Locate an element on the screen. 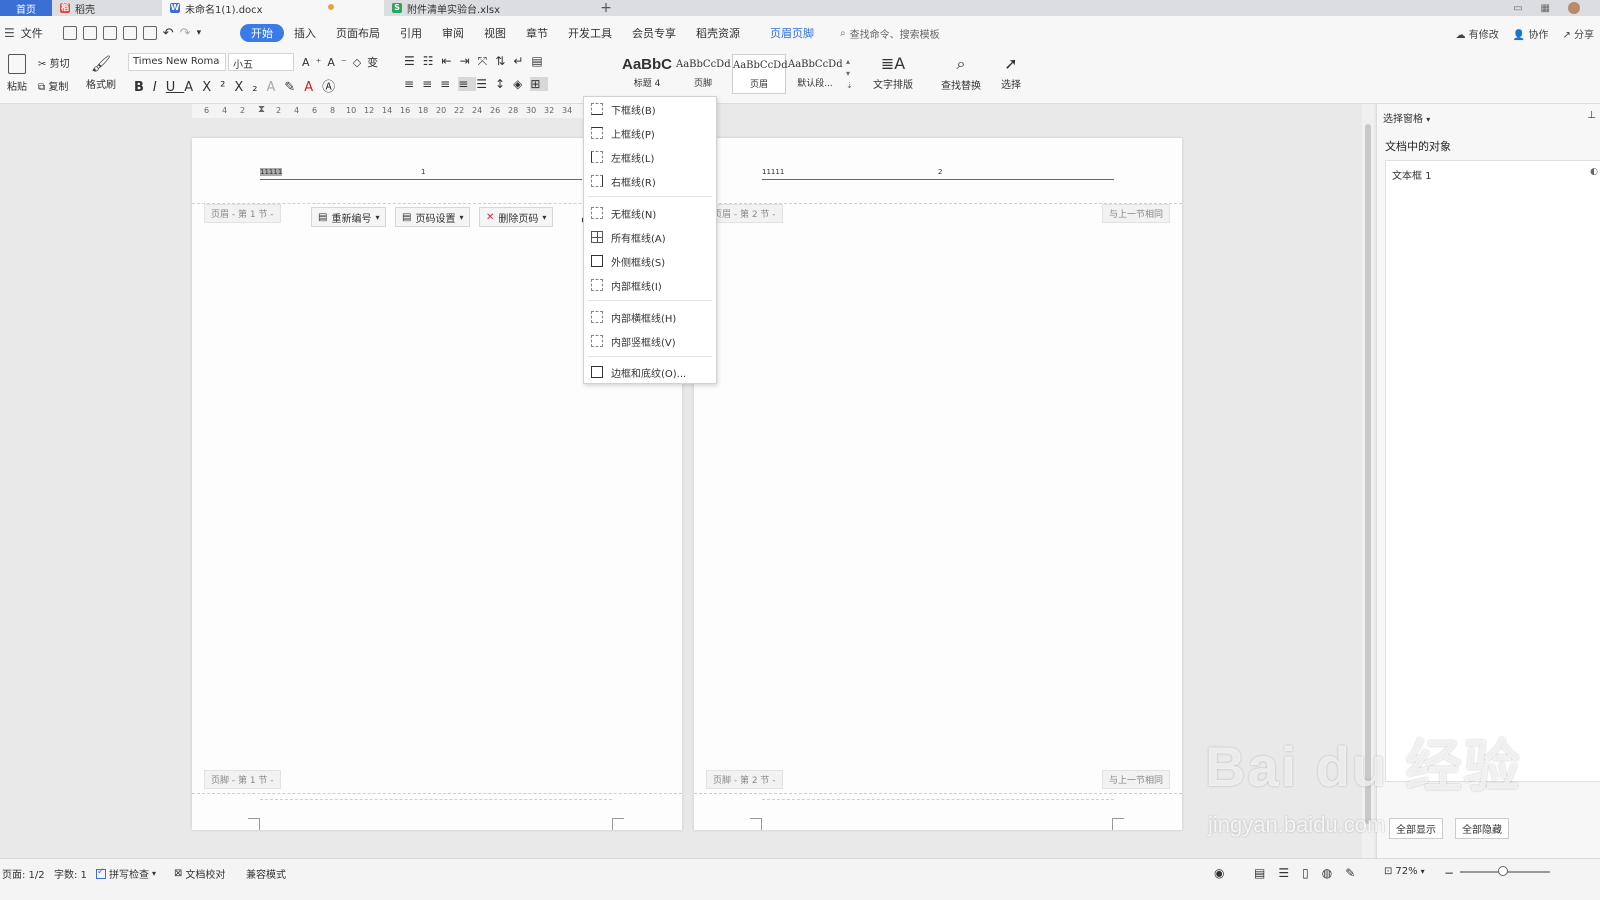 This screenshot has width=1600, height=900. select-button: ➚ 选择 is located at coordinates (1011, 72).